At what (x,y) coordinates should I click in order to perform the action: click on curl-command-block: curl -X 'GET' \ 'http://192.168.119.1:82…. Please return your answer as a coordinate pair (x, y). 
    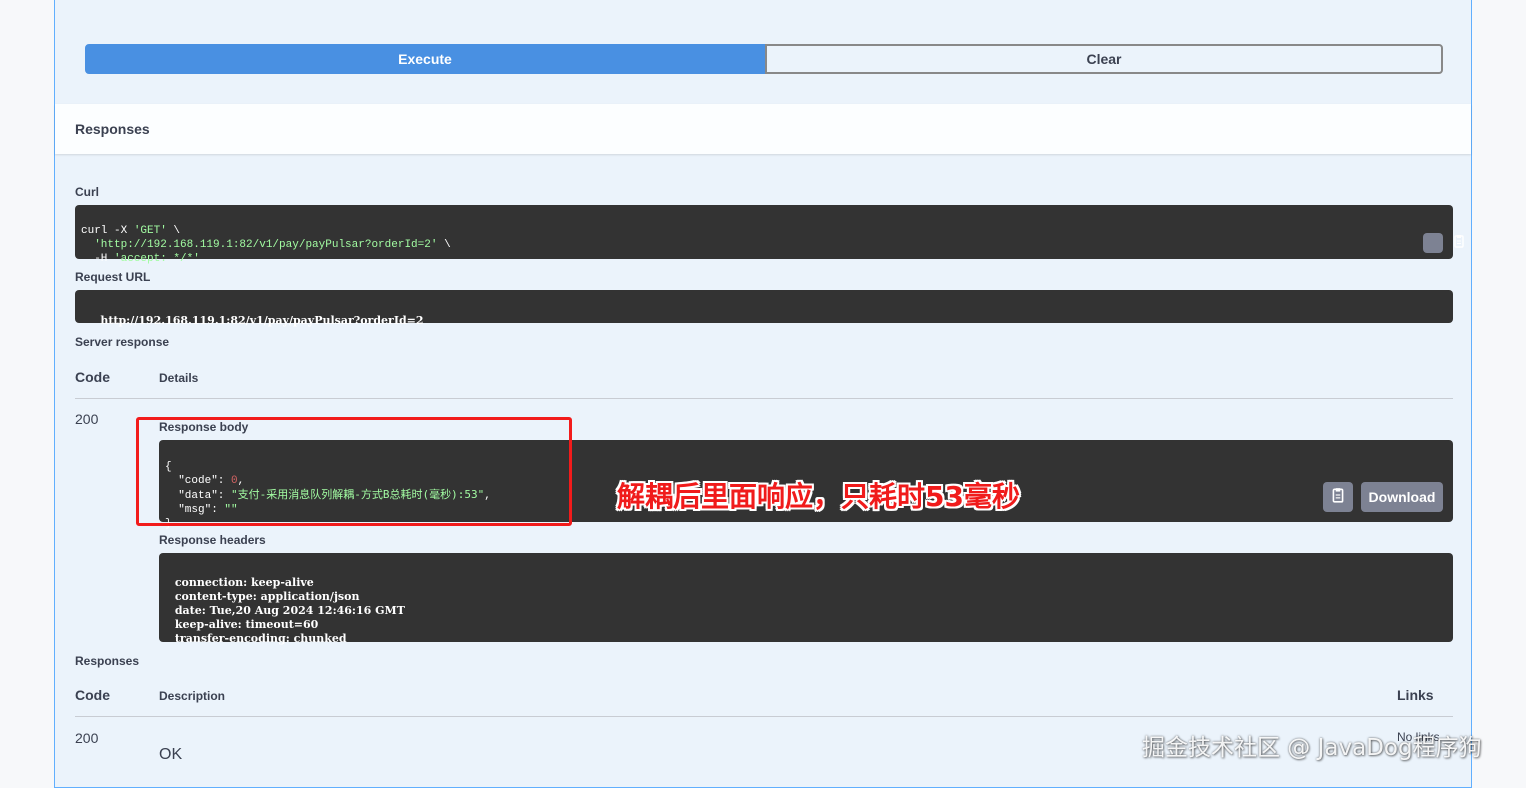
    Looking at the image, I should click on (770, 235).